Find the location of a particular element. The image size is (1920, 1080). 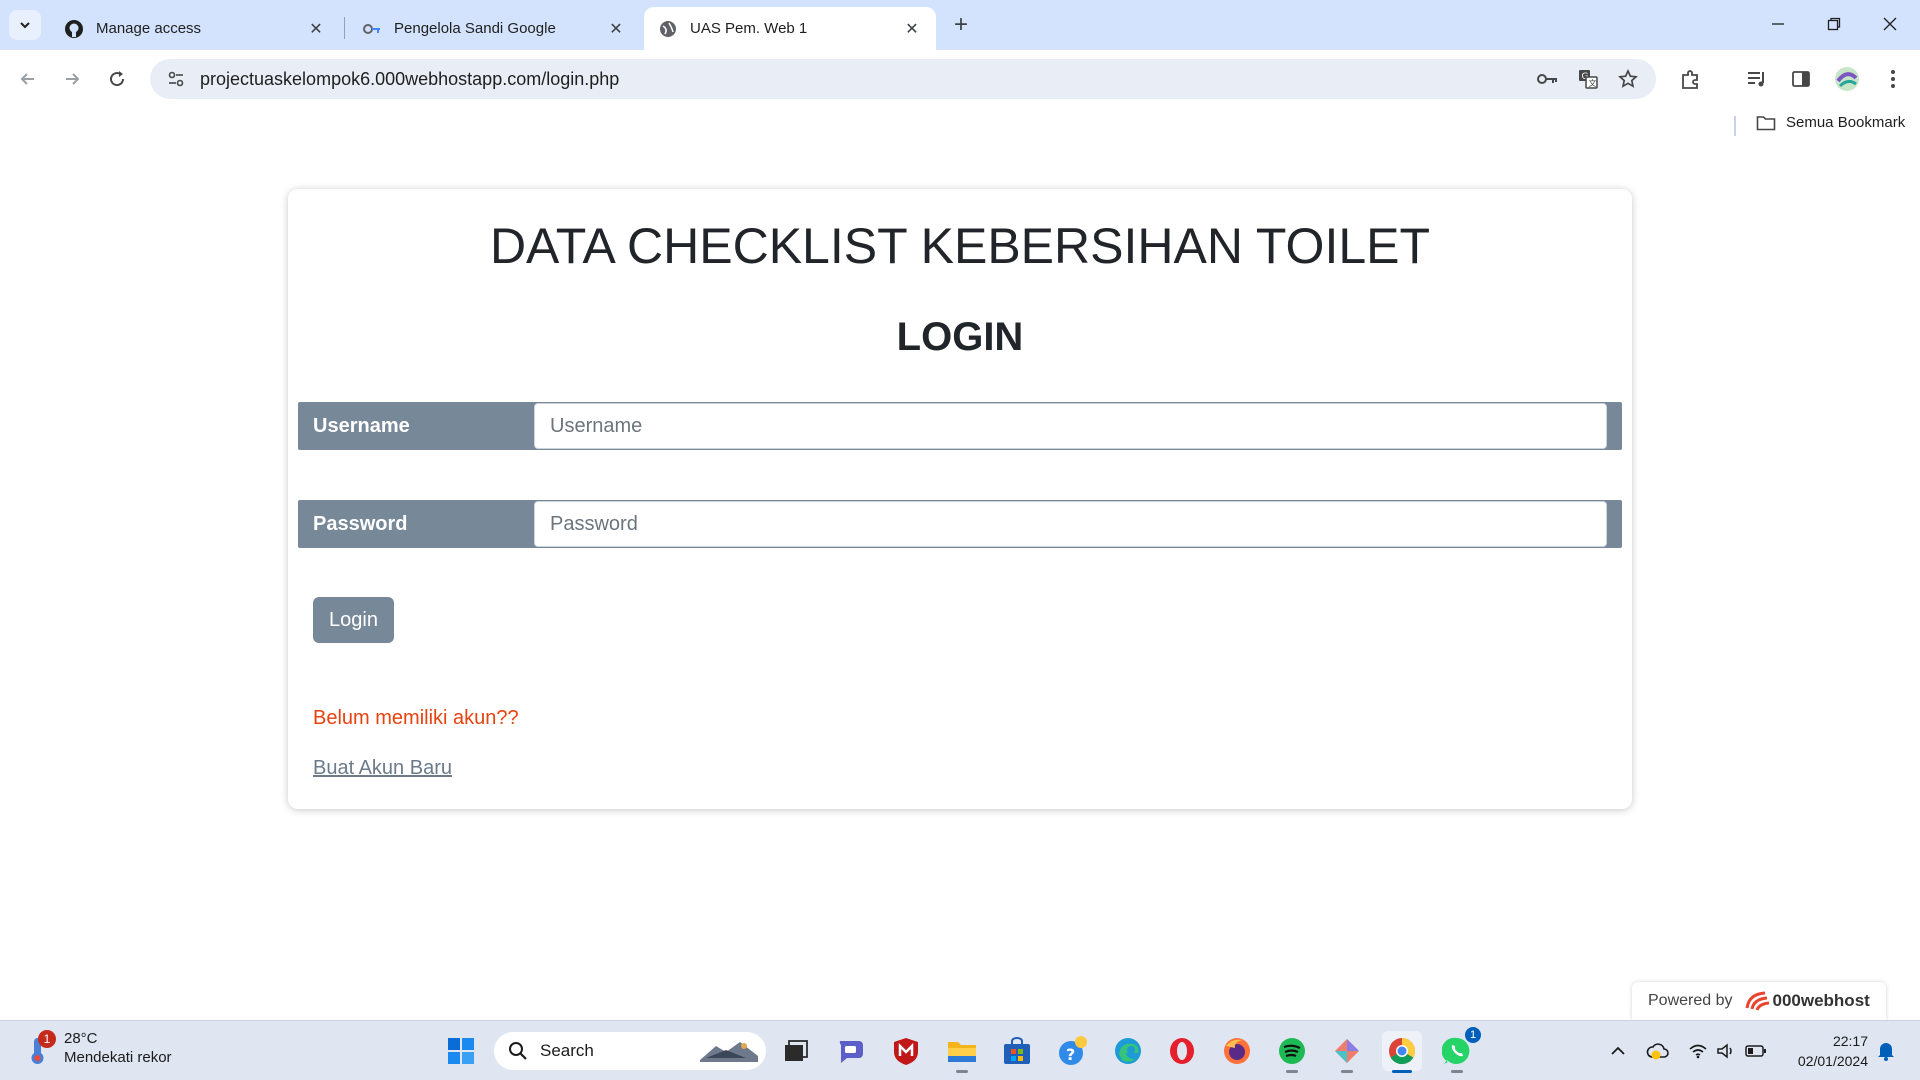

minimize-icon is located at coordinates (1778, 24).